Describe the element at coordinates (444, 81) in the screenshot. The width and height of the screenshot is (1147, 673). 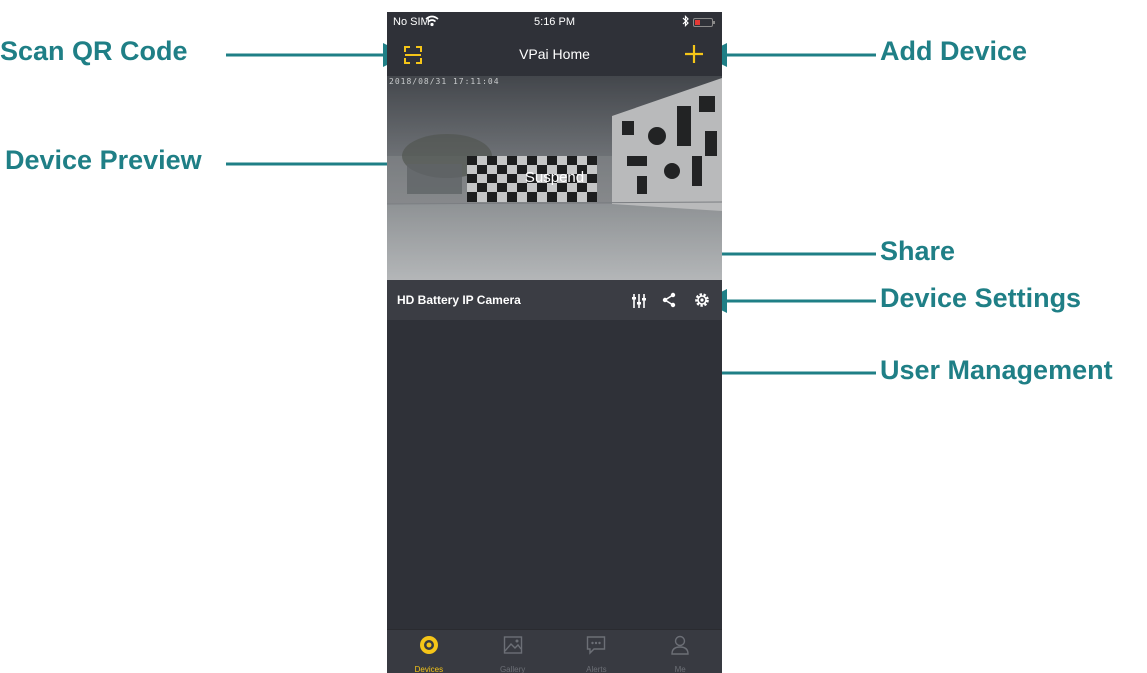
I see `preview-timestamp: 2018/08/31 17:11:04` at that location.